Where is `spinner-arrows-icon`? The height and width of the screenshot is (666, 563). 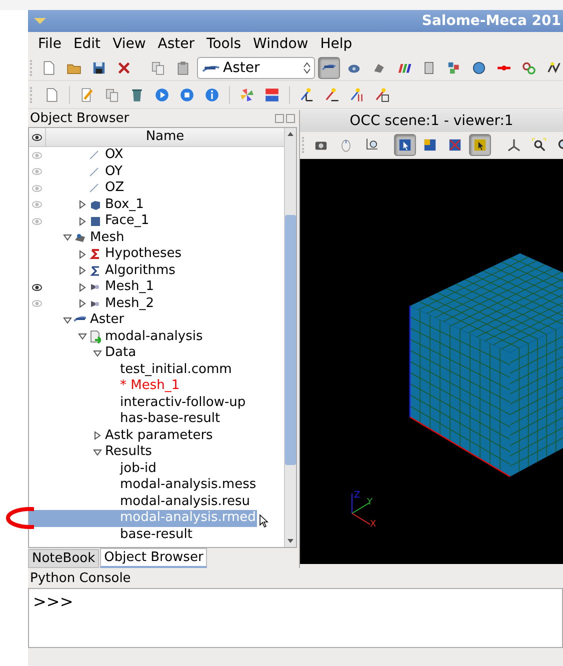
spinner-arrows-icon is located at coordinates (307, 68).